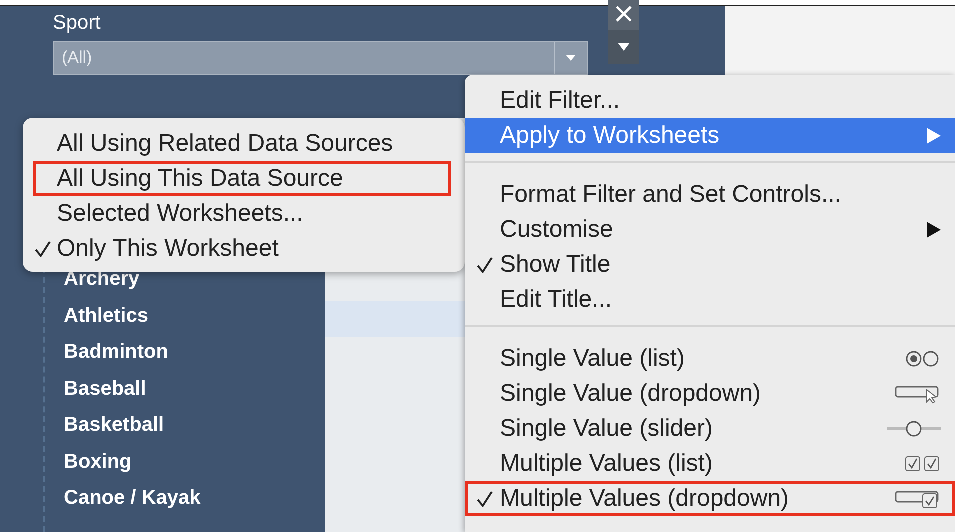 The width and height of the screenshot is (955, 532). What do you see at coordinates (98, 461) in the screenshot?
I see `filter-list-item: Boxing` at bounding box center [98, 461].